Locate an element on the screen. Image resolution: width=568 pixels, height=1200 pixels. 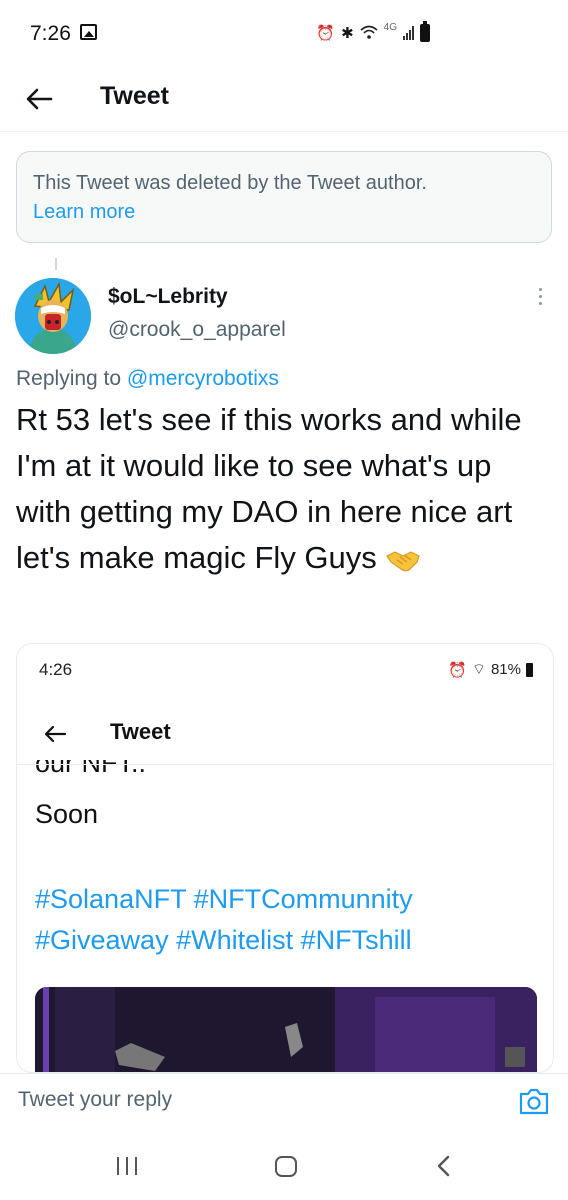
replying-prefix: Replying to is located at coordinates (69, 378).